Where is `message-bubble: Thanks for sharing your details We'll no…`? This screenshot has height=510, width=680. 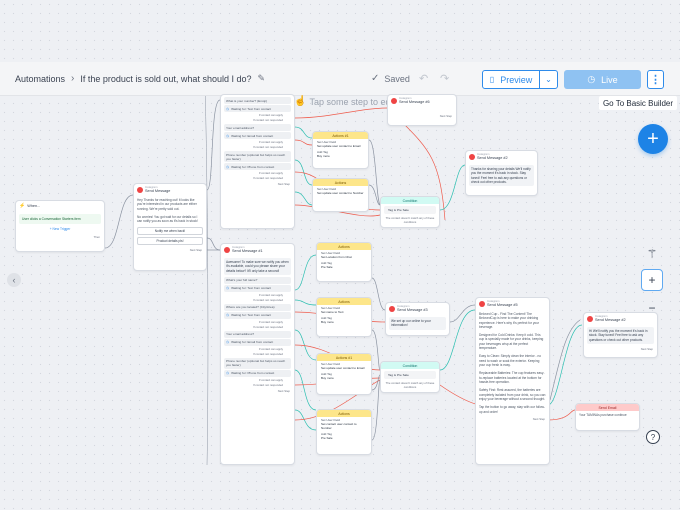
message-bubble: Thanks for sharing your details We'll no… is located at coordinates (501, 175).